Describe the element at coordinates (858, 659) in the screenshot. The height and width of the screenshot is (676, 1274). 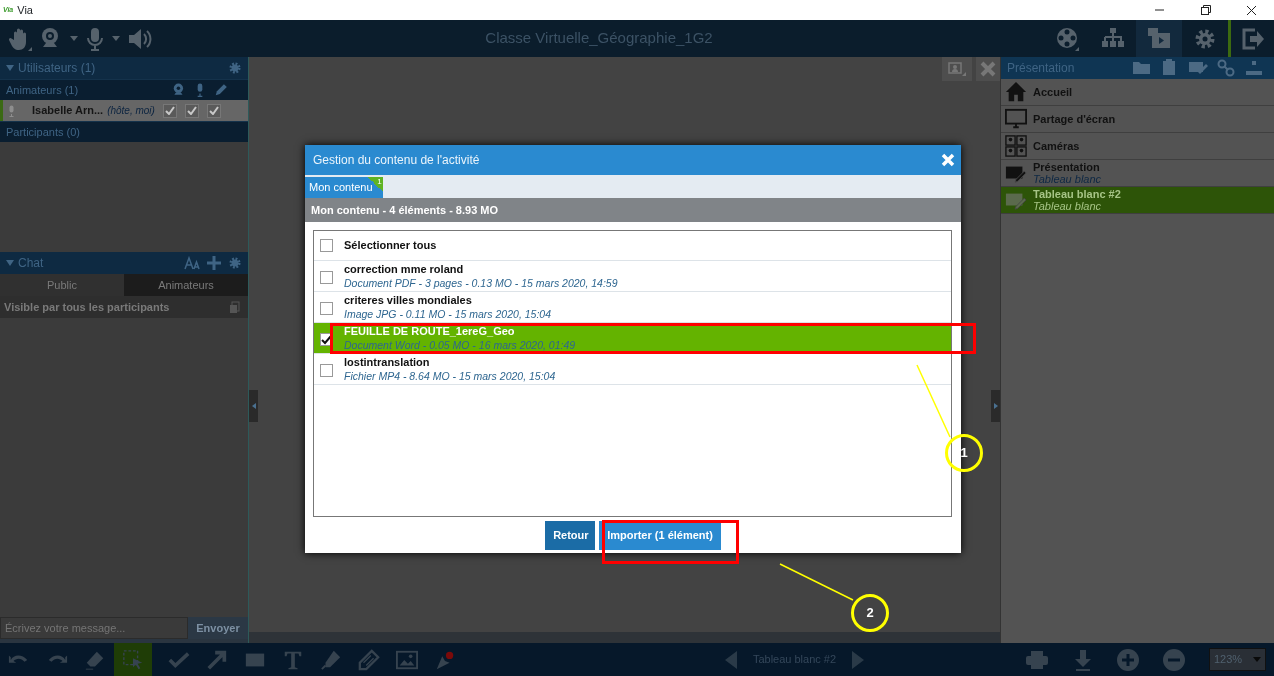
I see `next-icon` at that location.